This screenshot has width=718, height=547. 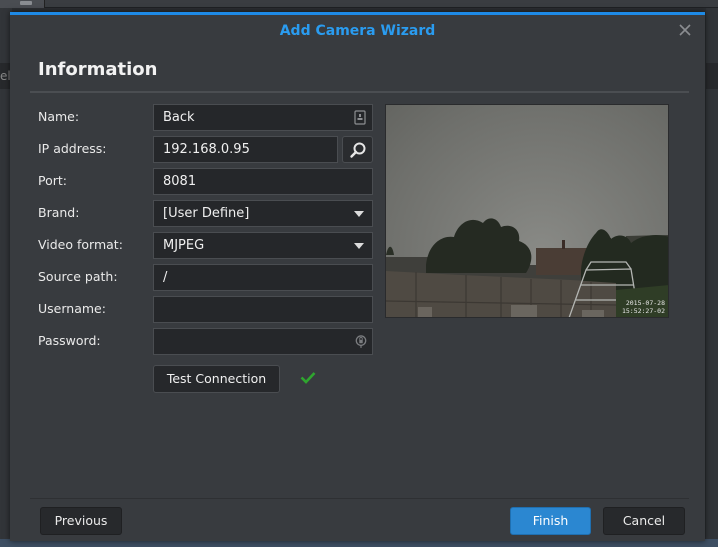 What do you see at coordinates (263, 245) in the screenshot?
I see `video-format-select: MJPEG` at bounding box center [263, 245].